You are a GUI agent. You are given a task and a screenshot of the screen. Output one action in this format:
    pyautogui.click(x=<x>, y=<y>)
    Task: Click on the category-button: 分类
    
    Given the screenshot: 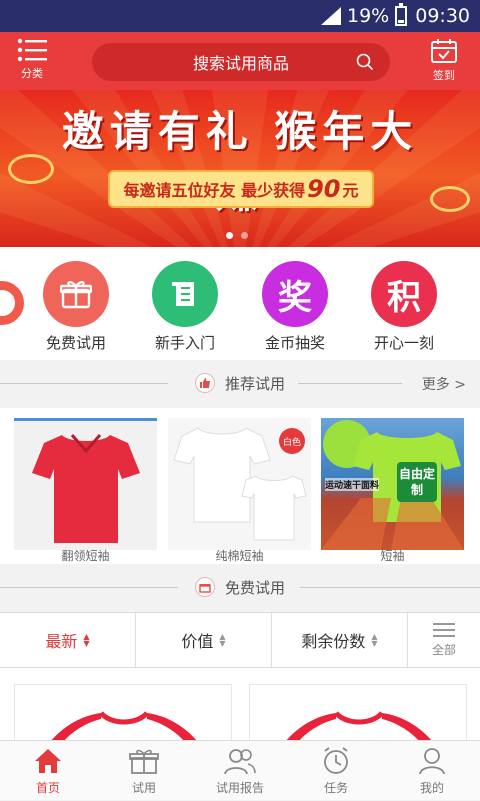 What is the action you would take?
    pyautogui.click(x=32, y=62)
    